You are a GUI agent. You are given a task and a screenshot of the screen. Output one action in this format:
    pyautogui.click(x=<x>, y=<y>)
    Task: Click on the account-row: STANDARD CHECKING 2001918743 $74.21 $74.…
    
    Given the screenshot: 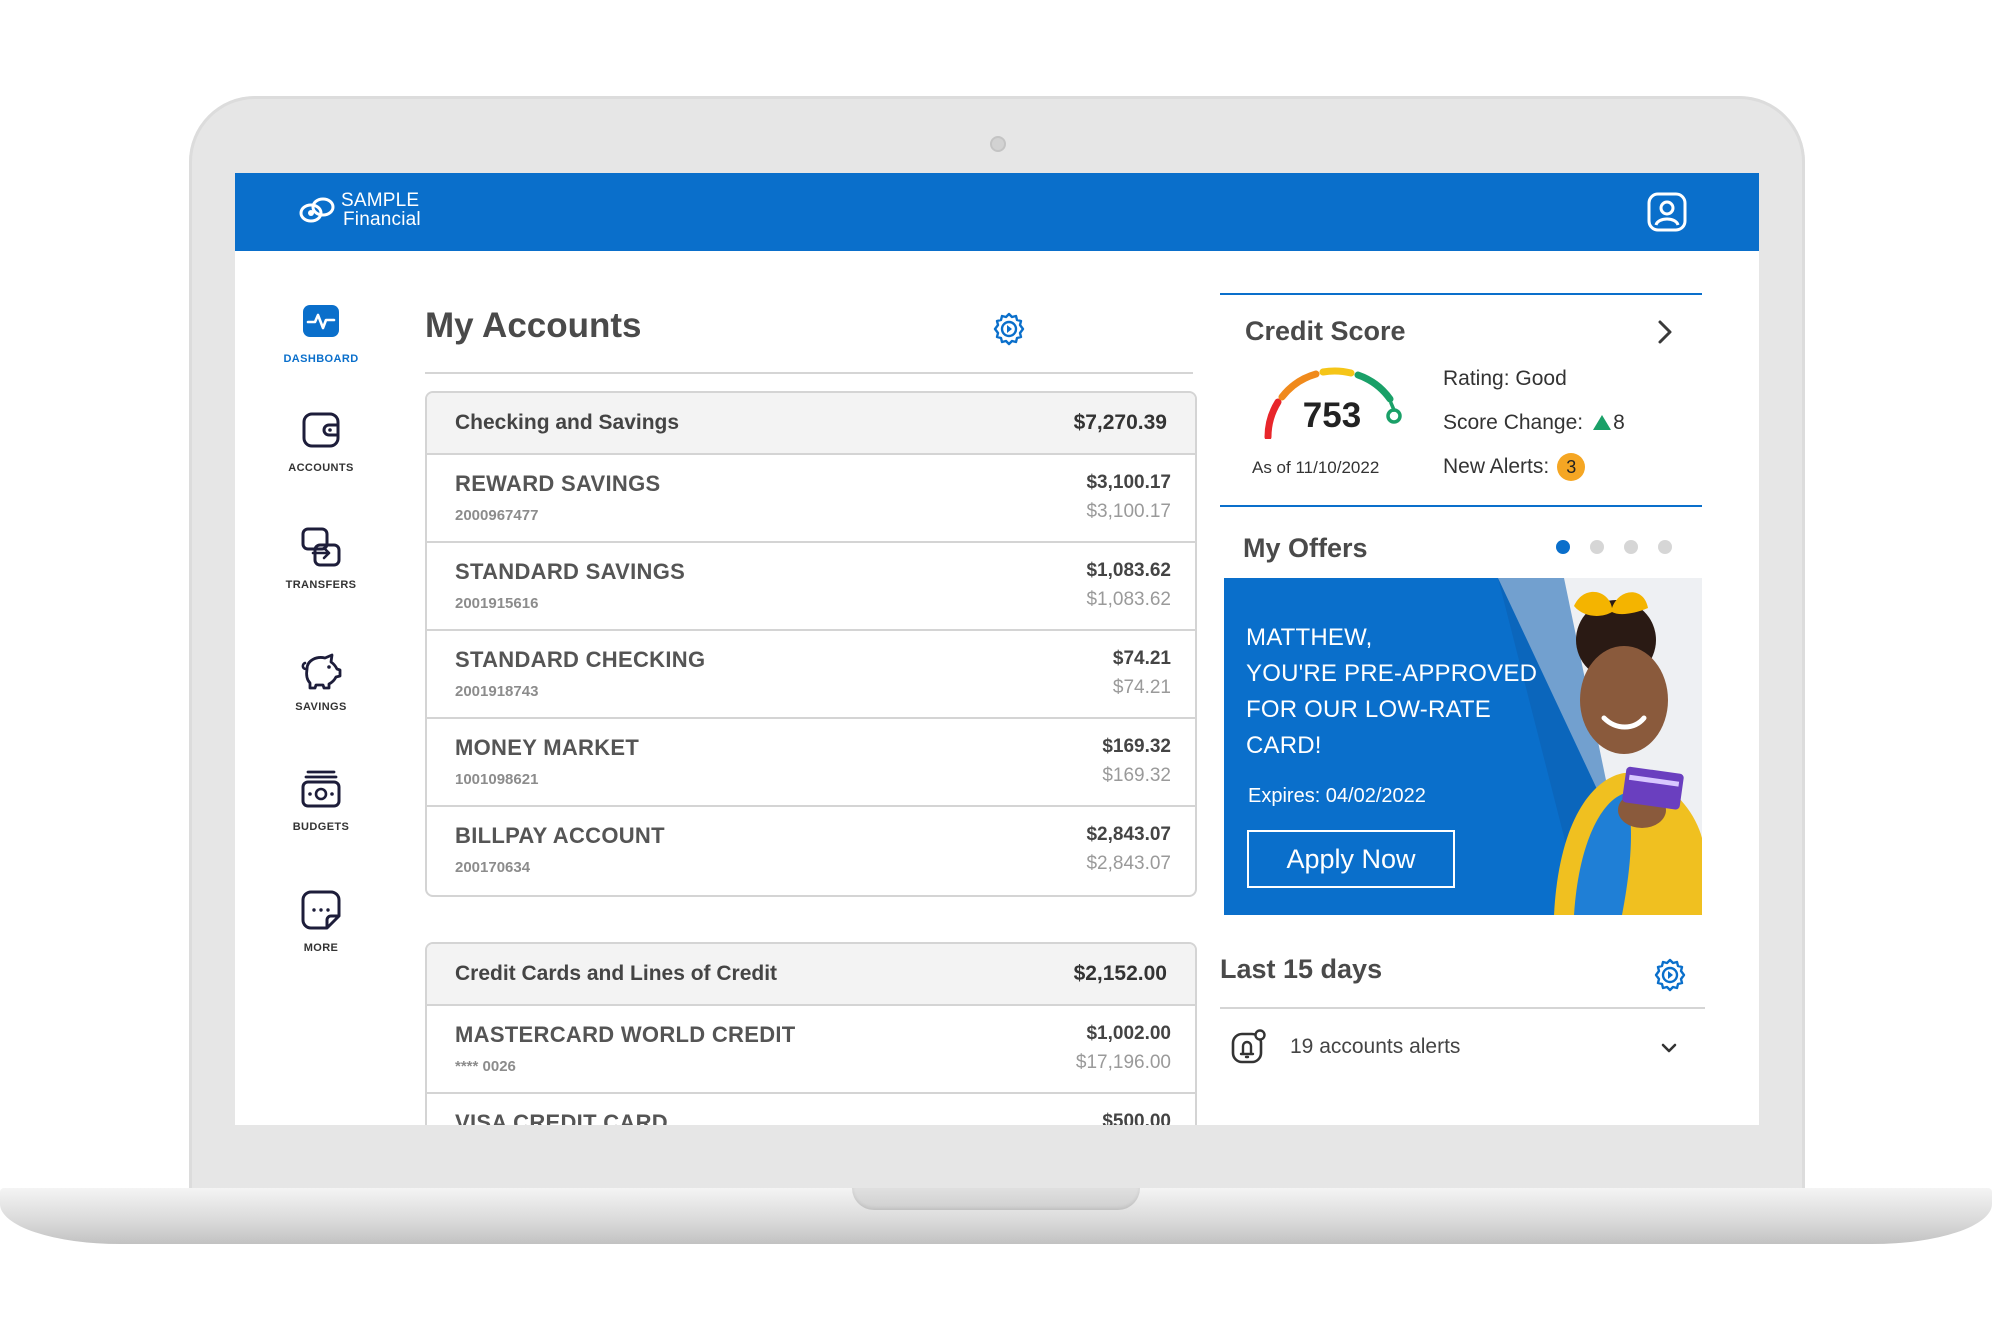 What is the action you would take?
    pyautogui.click(x=811, y=675)
    